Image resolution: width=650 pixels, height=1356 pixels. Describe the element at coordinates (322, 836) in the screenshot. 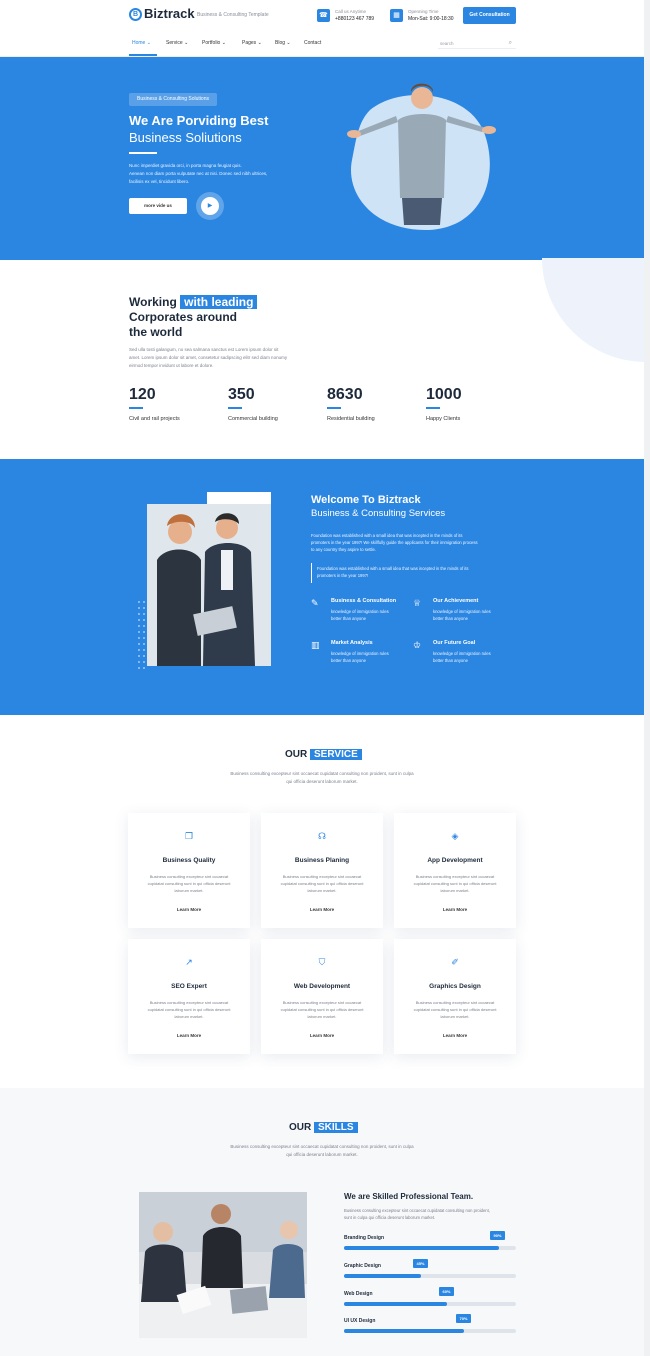

I see `headset-icon: ☊` at that location.